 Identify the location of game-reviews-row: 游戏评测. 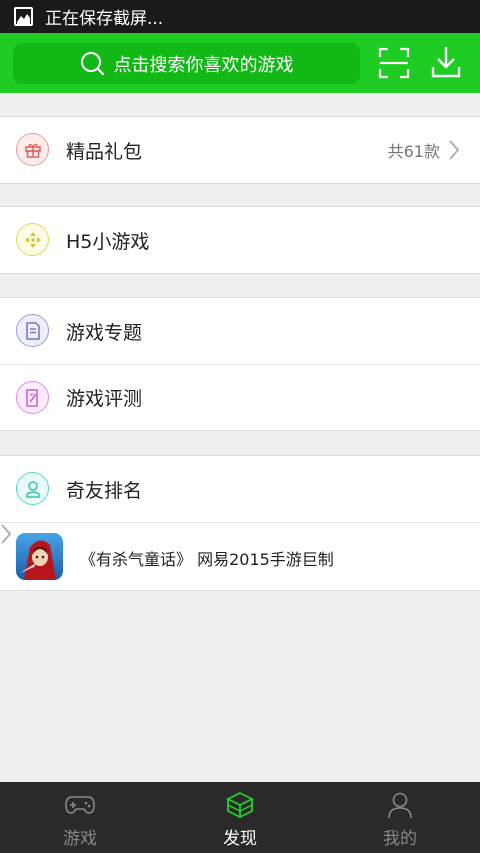
(240, 397).